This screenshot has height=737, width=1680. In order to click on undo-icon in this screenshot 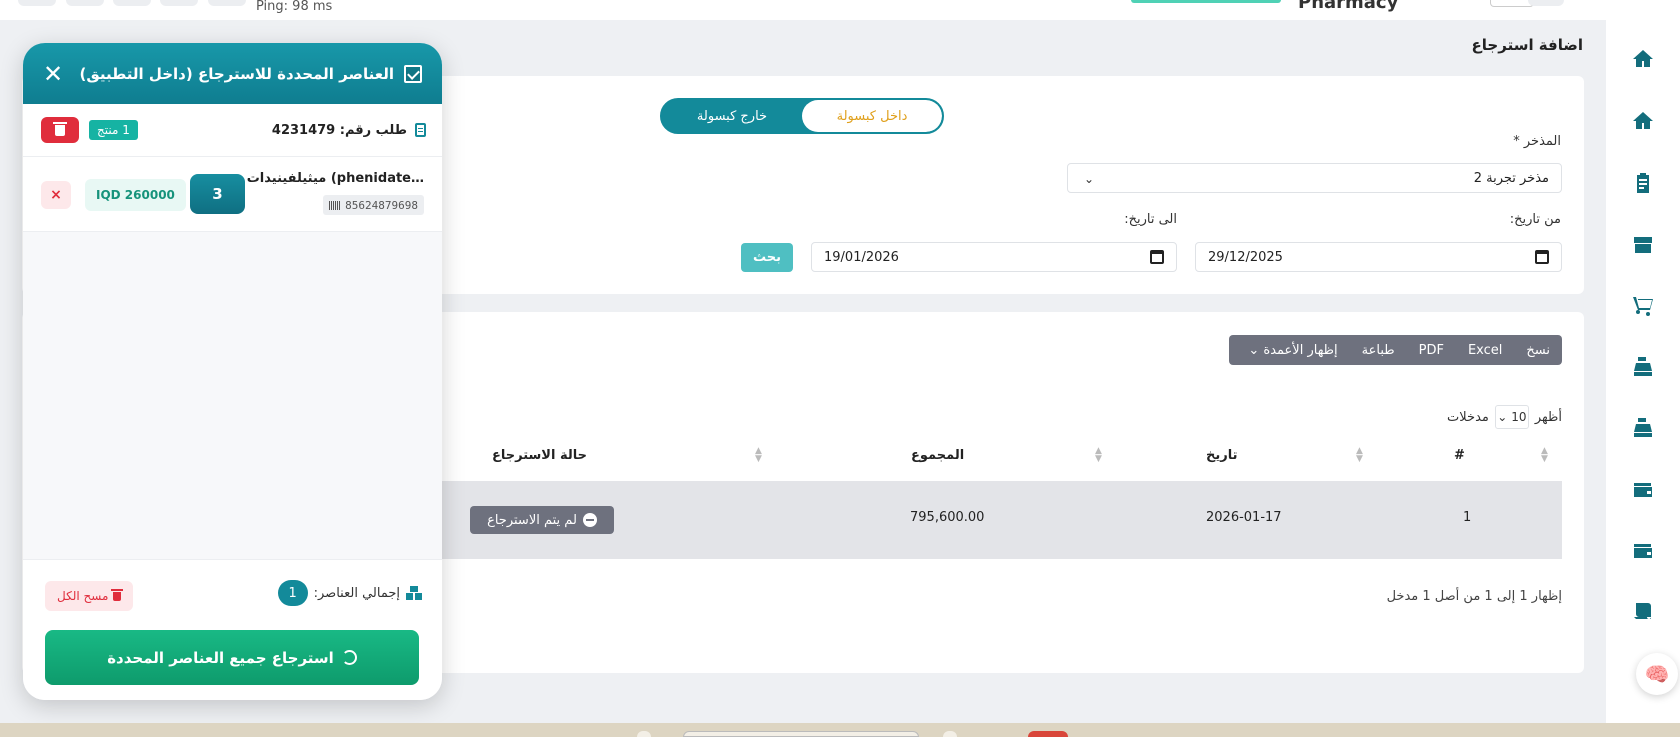, I will do `click(349, 657)`.